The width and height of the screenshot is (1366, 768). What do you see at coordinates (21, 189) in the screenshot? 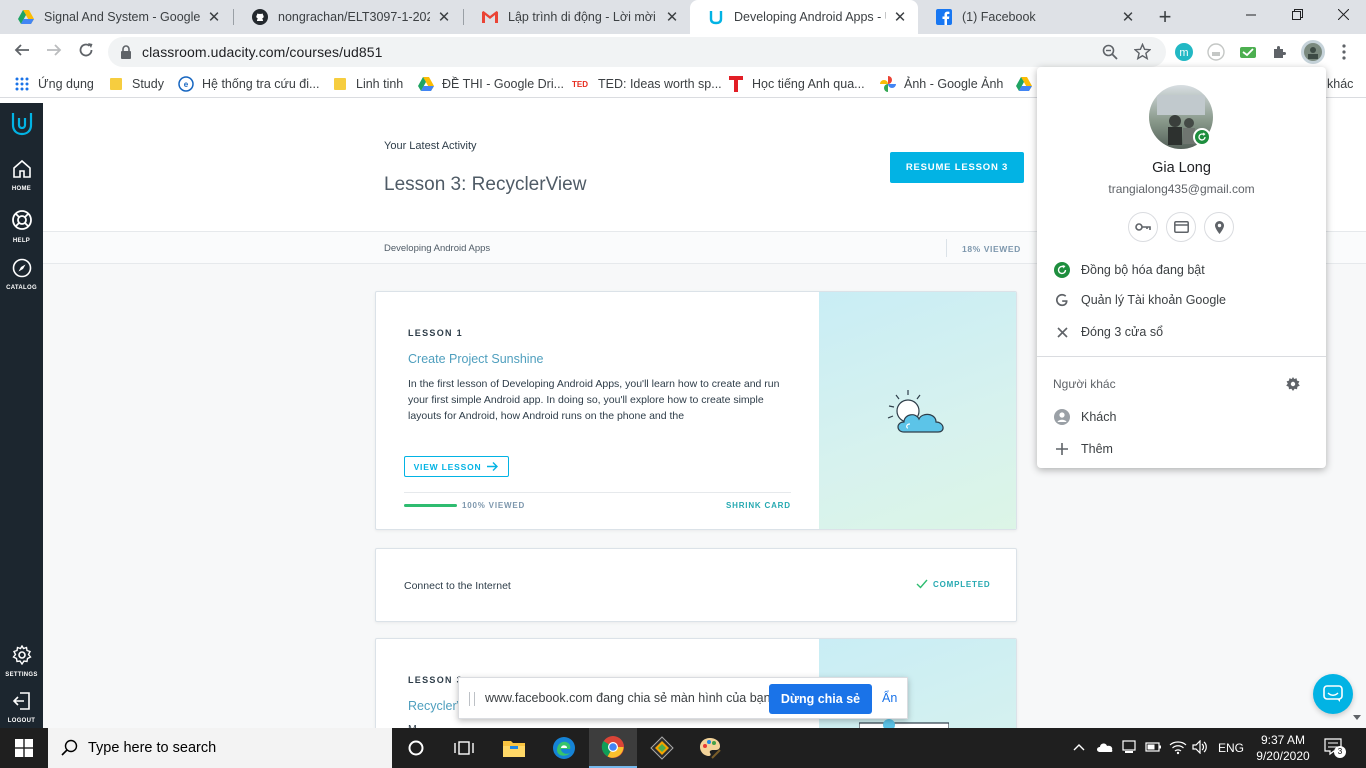
I see `sidebar-item-label: HOME` at bounding box center [21, 189].